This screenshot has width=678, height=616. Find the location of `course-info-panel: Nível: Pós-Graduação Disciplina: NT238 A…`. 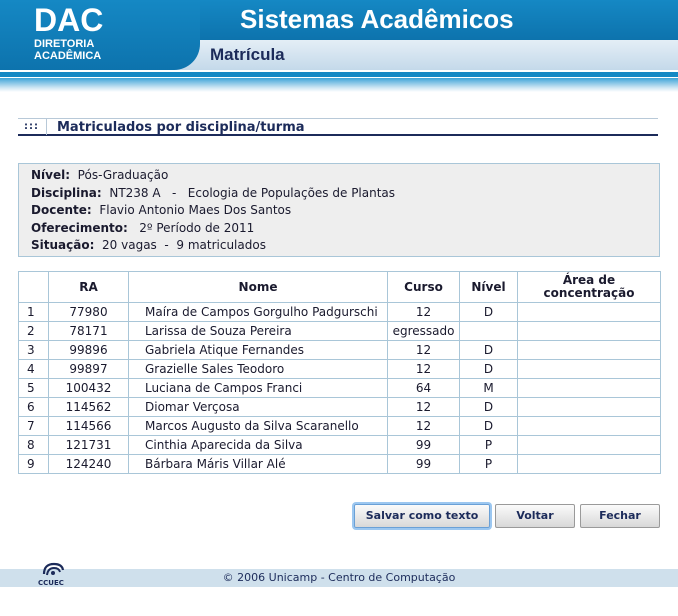

course-info-panel: Nível: Pós-Graduação Disciplina: NT238 A… is located at coordinates (339, 210).